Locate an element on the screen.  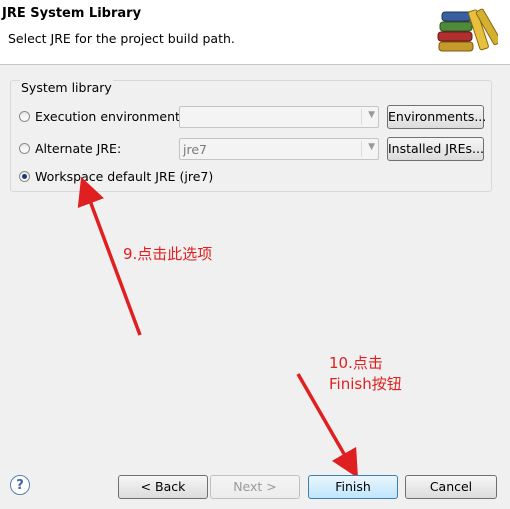
step10-annotation-line1: 10.点击 is located at coordinates (356, 363).